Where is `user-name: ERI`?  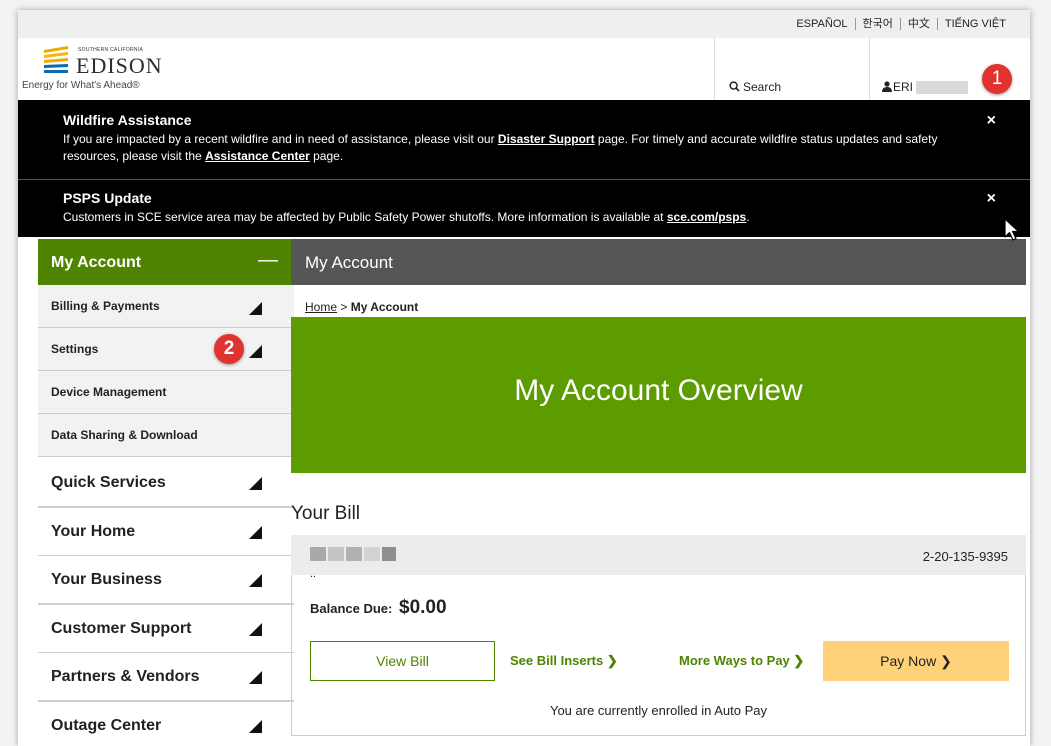
user-name: ERI is located at coordinates (903, 87).